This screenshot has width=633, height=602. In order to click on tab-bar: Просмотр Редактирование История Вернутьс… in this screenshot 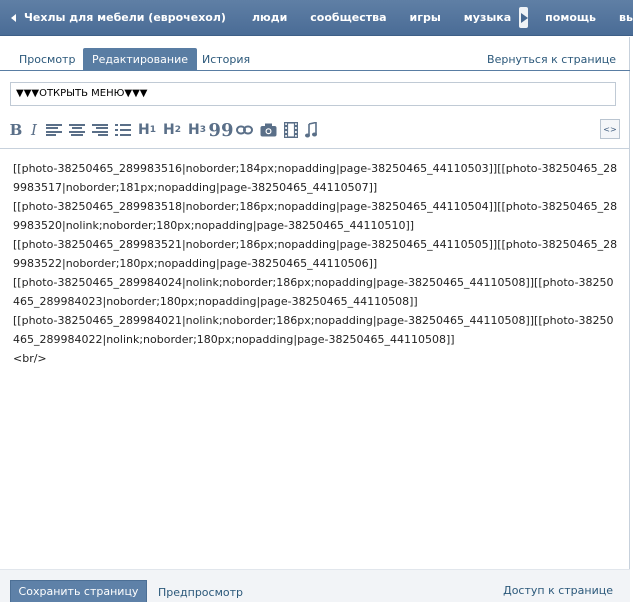, I will do `click(315, 59)`.